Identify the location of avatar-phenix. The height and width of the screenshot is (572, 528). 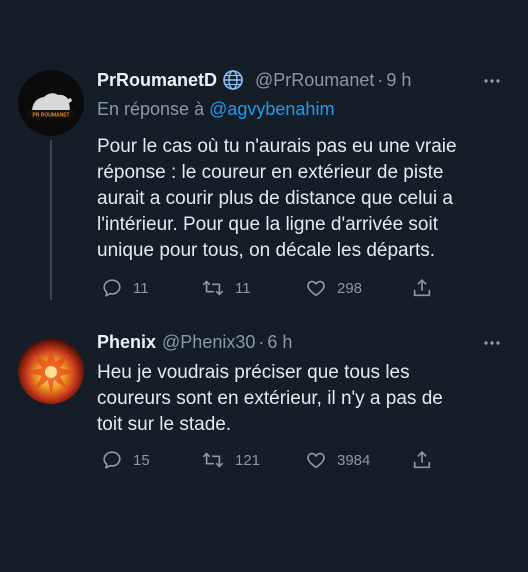
(51, 371).